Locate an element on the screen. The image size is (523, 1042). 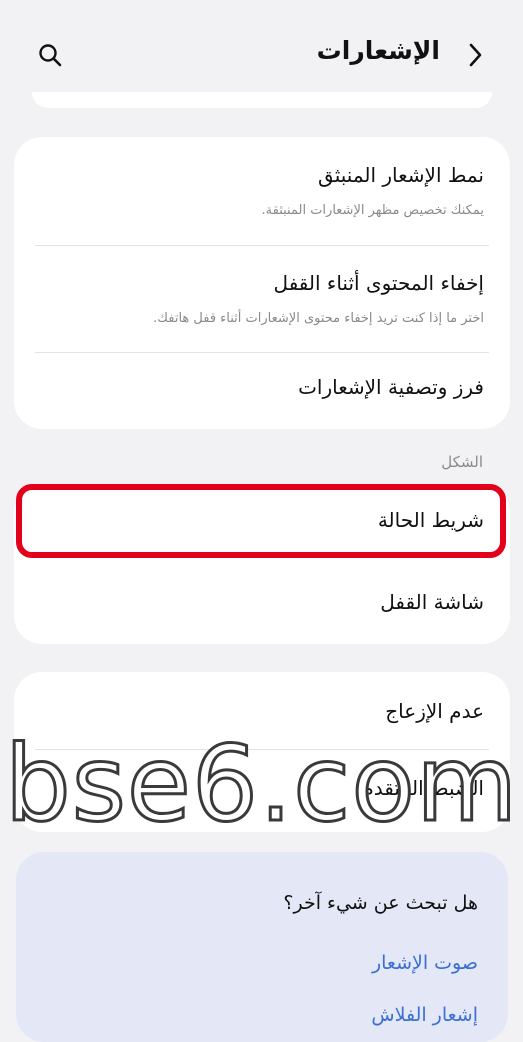
more-settings-card: عدم الإزعاج الضبط المتقدم is located at coordinates (262, 752).